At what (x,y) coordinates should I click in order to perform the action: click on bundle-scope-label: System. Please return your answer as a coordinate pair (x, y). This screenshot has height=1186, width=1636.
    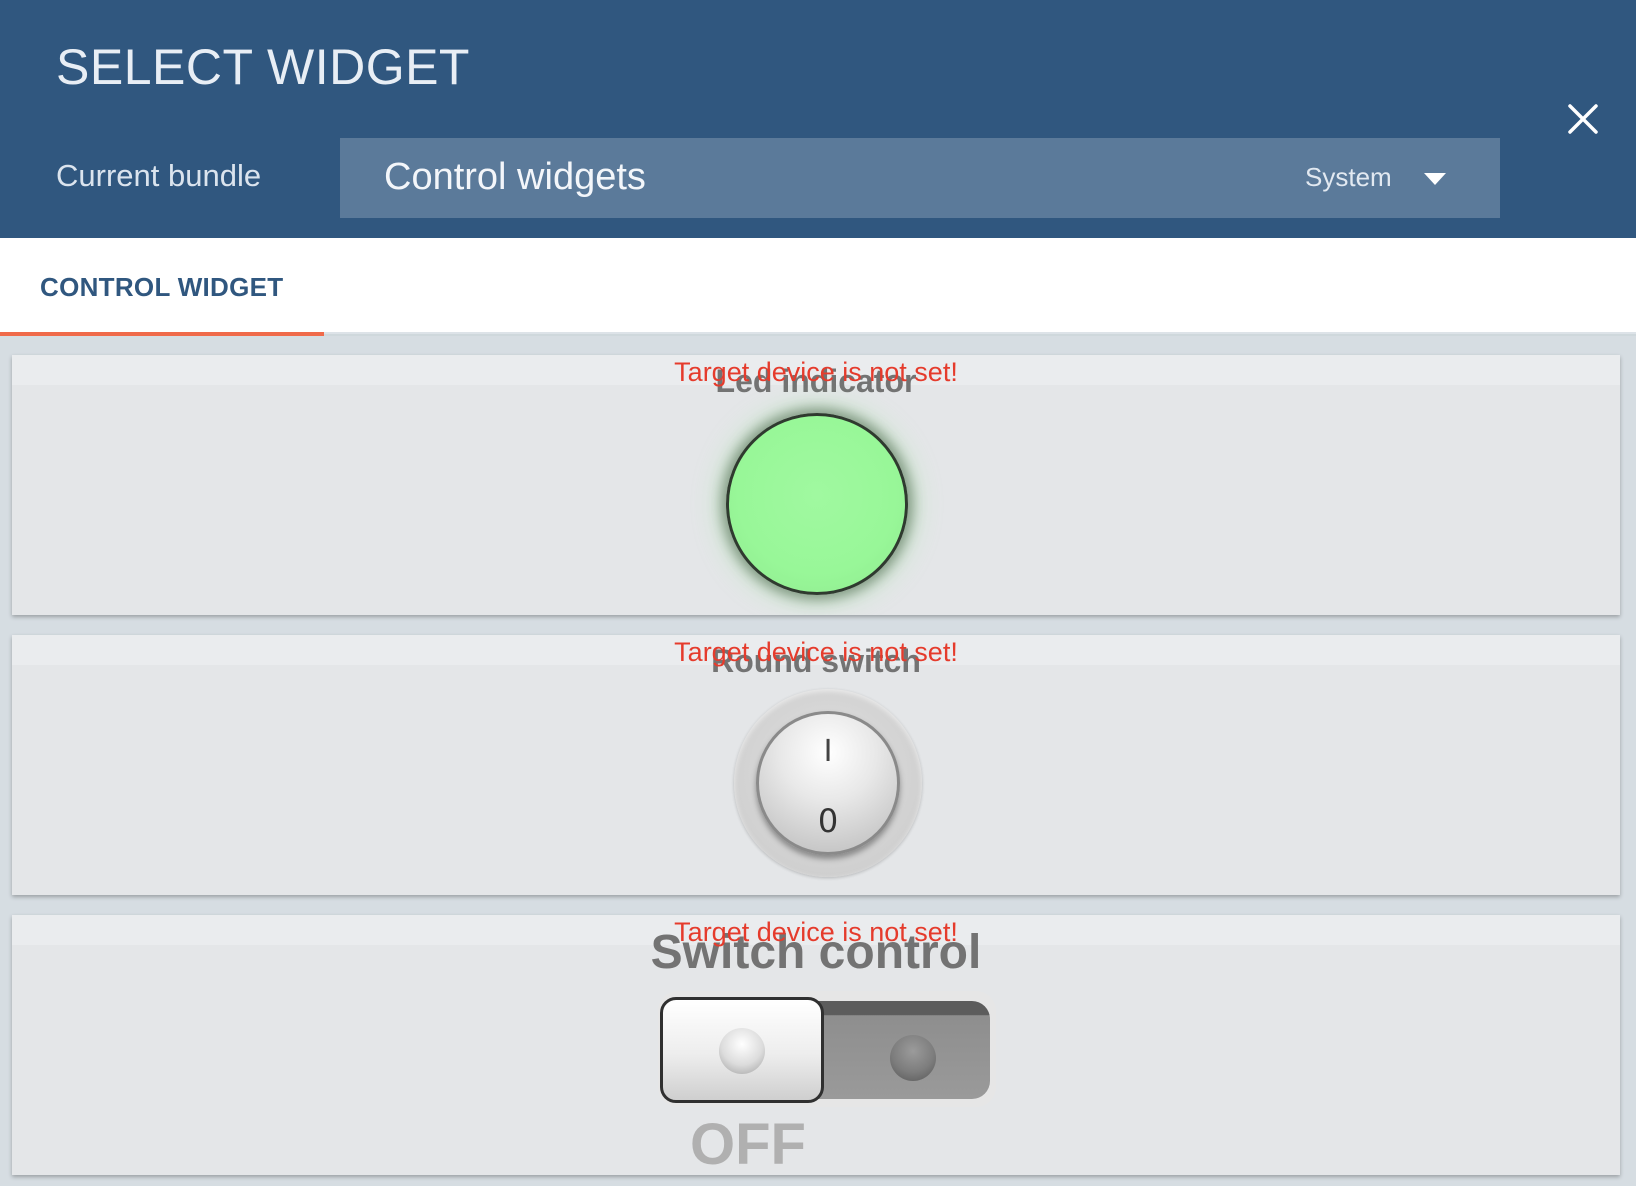
    Looking at the image, I should click on (1348, 177).